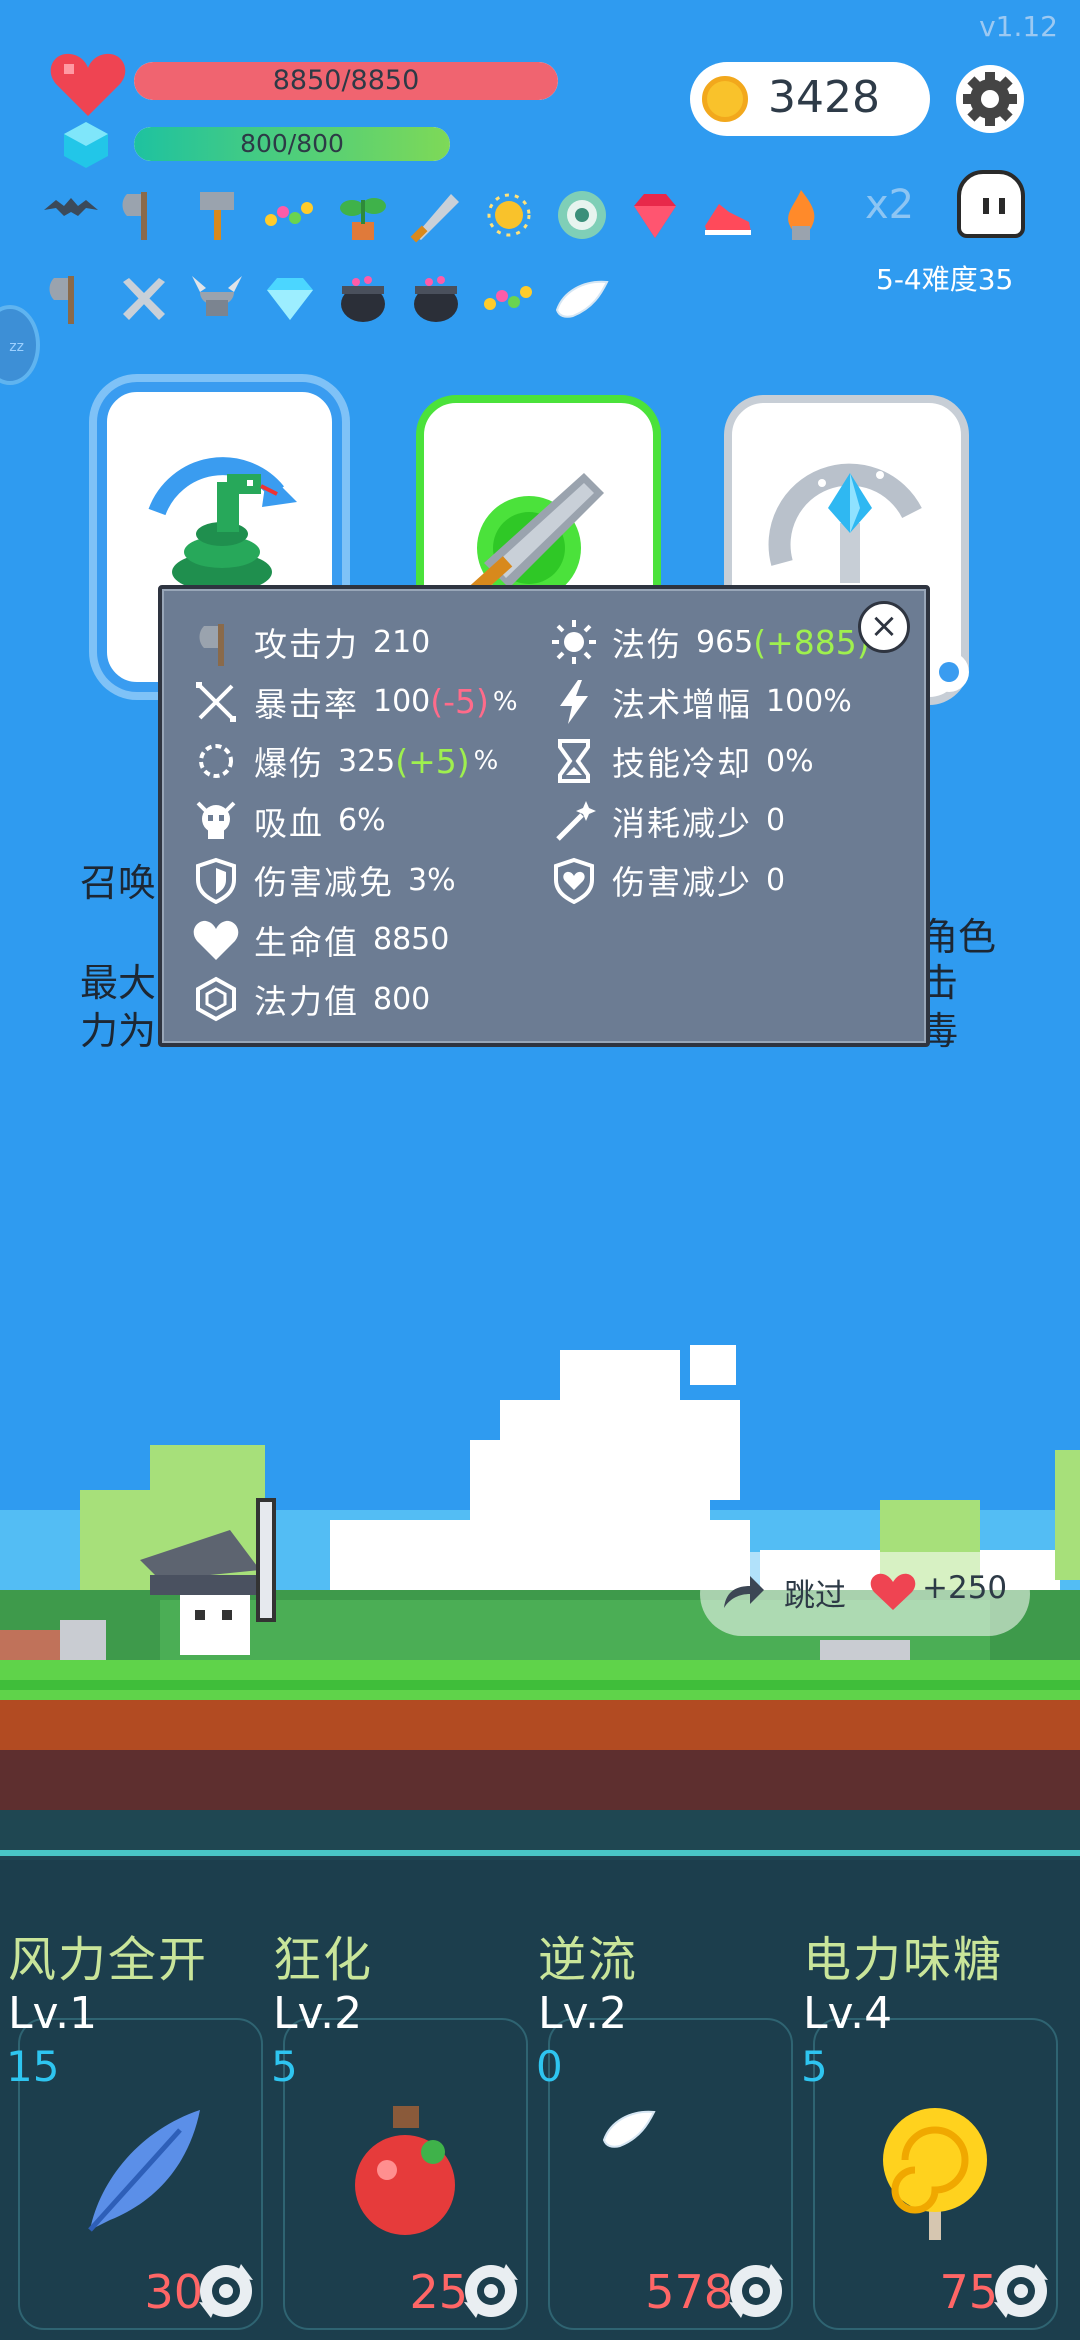  What do you see at coordinates (217, 299) in the screenshot?
I see `horned-helmet-icon` at bounding box center [217, 299].